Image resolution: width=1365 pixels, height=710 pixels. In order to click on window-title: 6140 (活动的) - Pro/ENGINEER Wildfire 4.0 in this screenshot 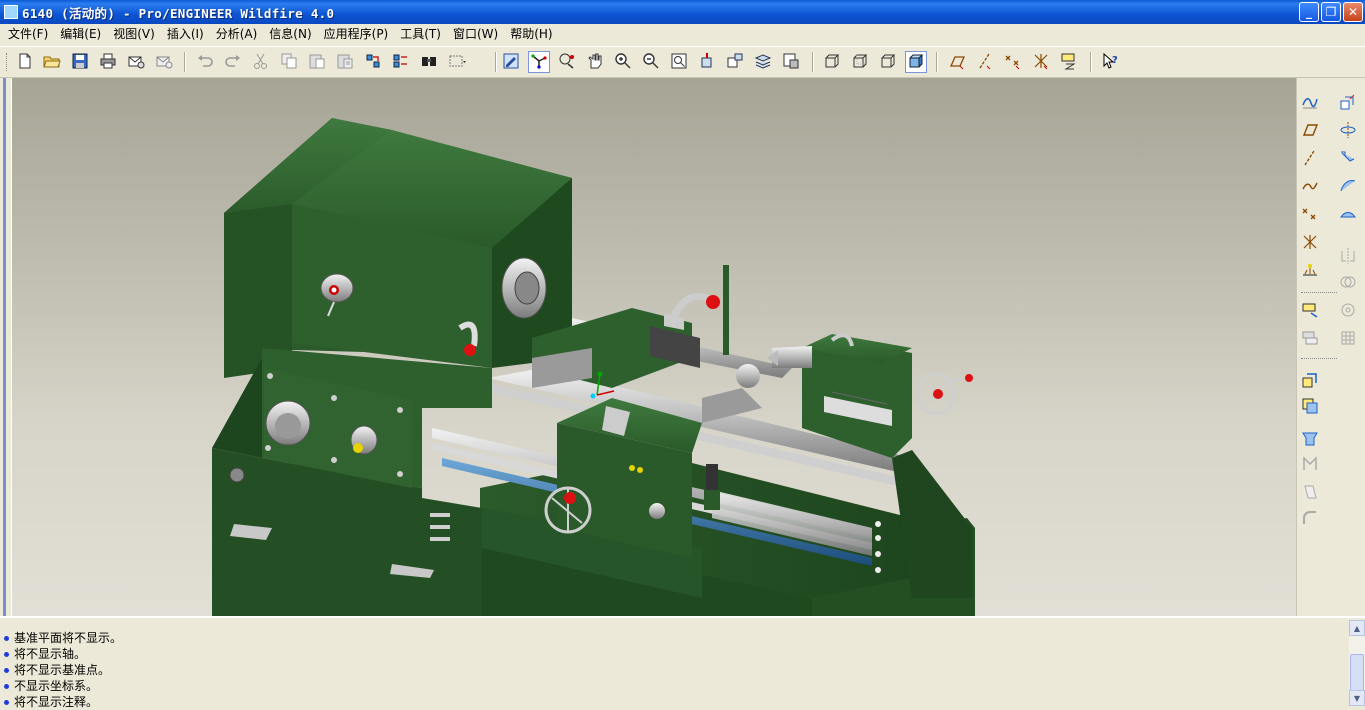, I will do `click(178, 13)`.